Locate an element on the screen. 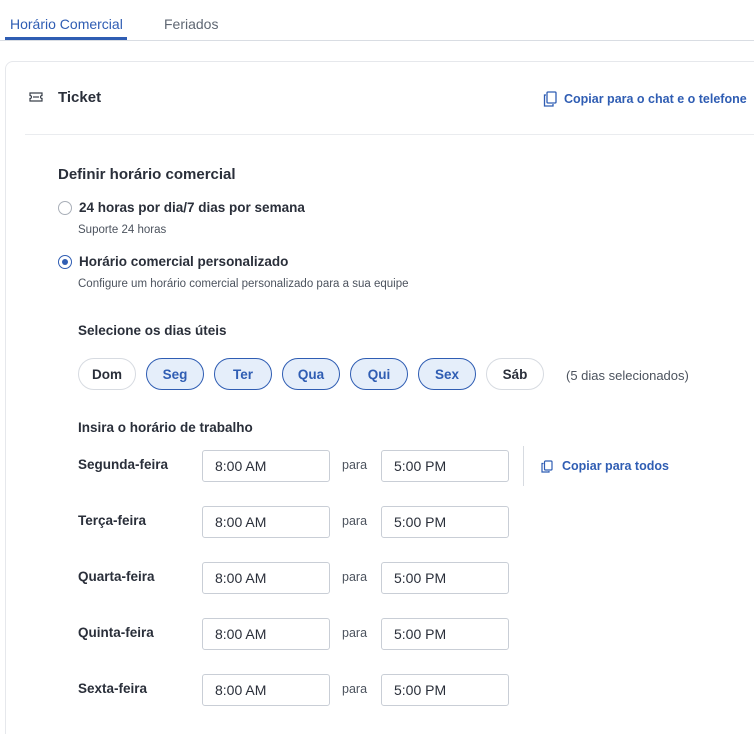 Image resolution: width=754 pixels, height=734 pixels. radio-24-7-description: Suporte 24 horas is located at coordinates (122, 230).